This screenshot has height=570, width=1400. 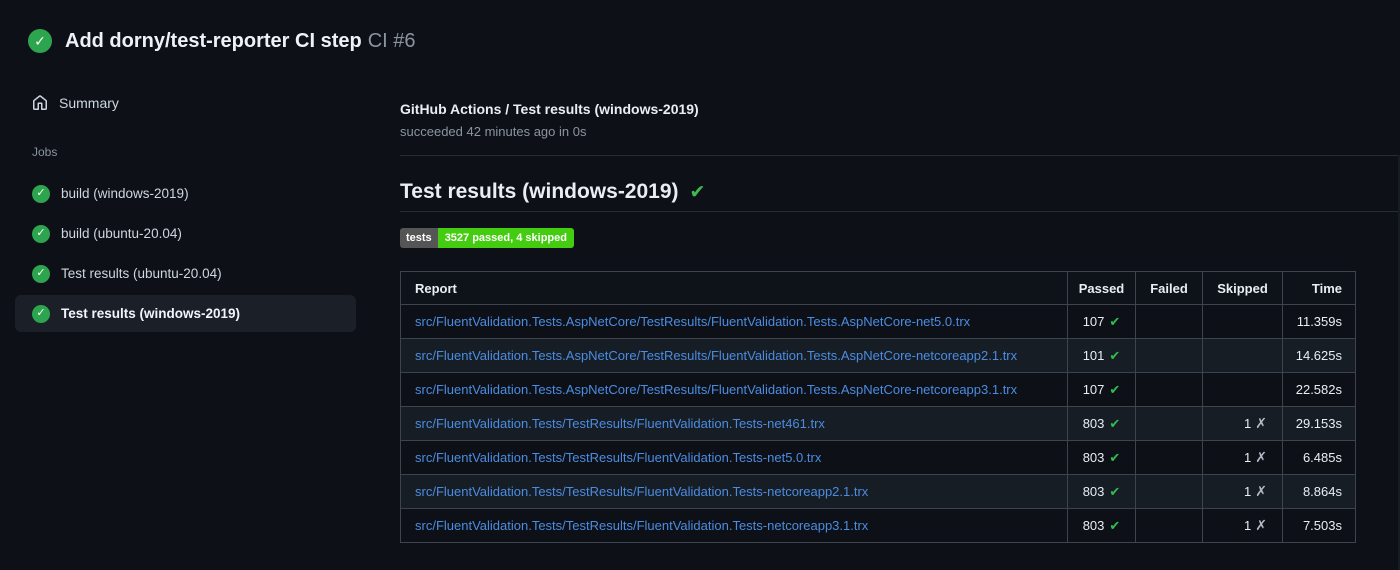 What do you see at coordinates (697, 192) in the screenshot?
I see `section-check-icon: ✔` at bounding box center [697, 192].